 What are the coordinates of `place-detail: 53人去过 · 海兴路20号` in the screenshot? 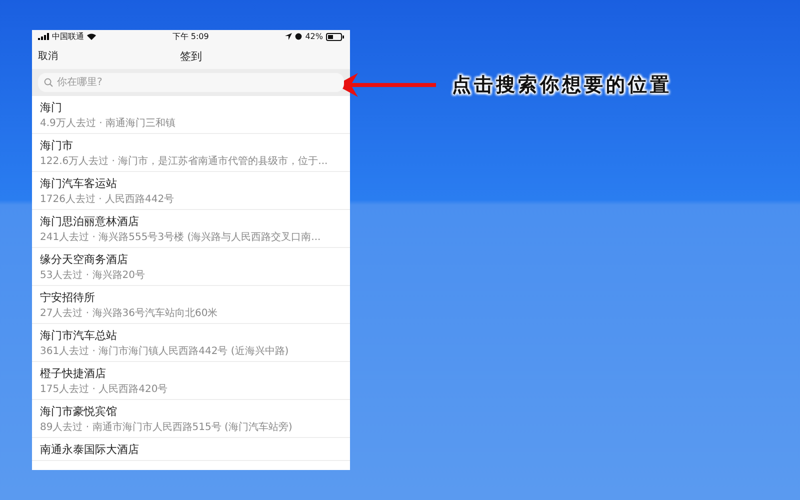 It's located at (93, 275).